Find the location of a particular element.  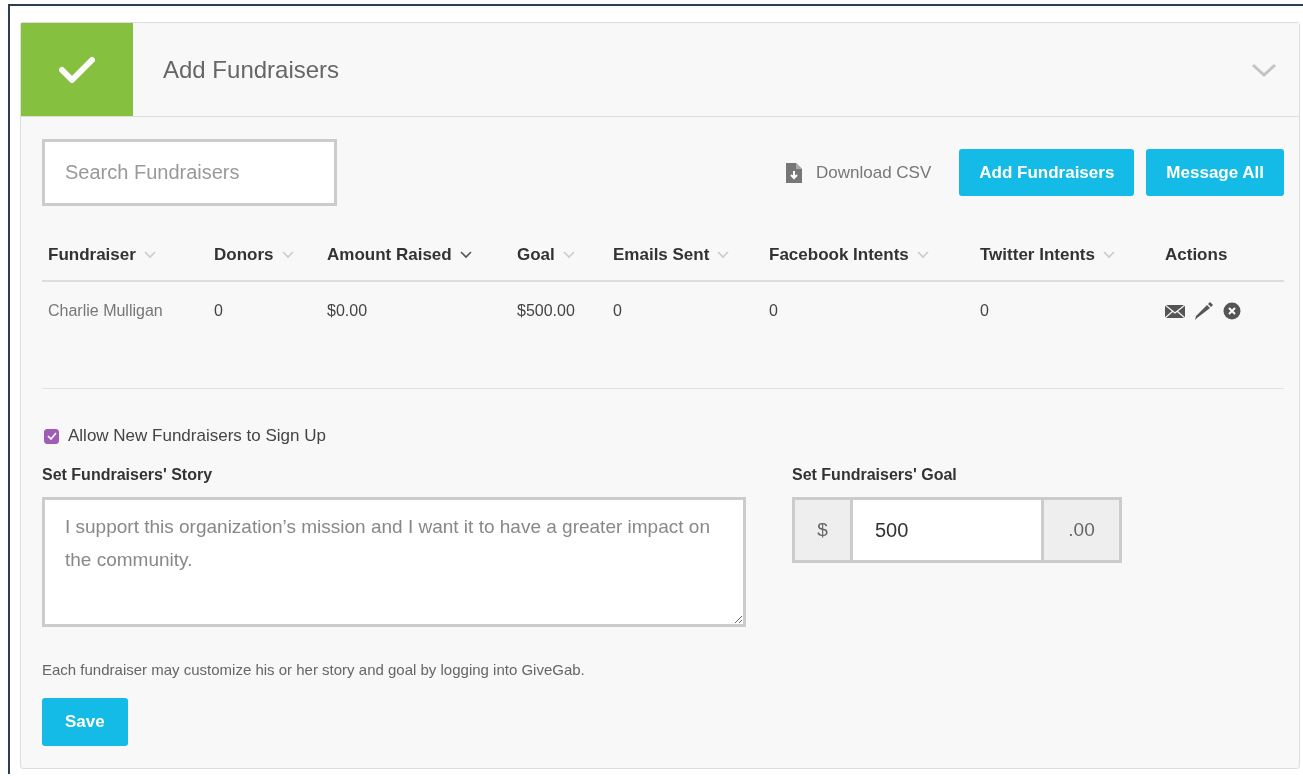

currency-addon: $ is located at coordinates (824, 530).